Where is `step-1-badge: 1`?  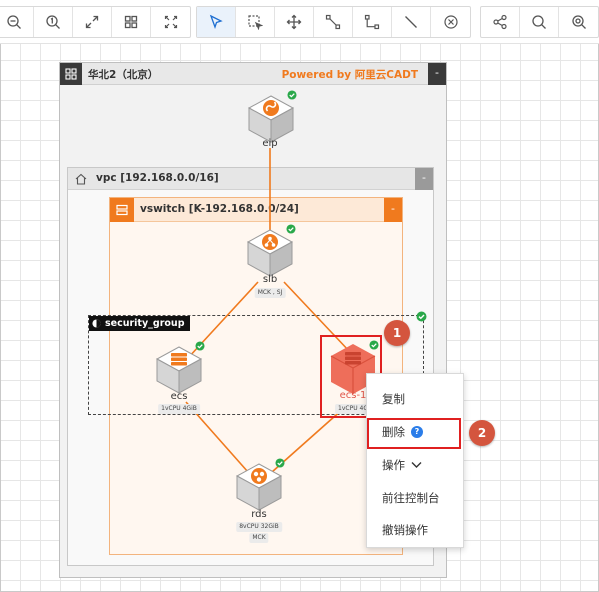 step-1-badge: 1 is located at coordinates (397, 333).